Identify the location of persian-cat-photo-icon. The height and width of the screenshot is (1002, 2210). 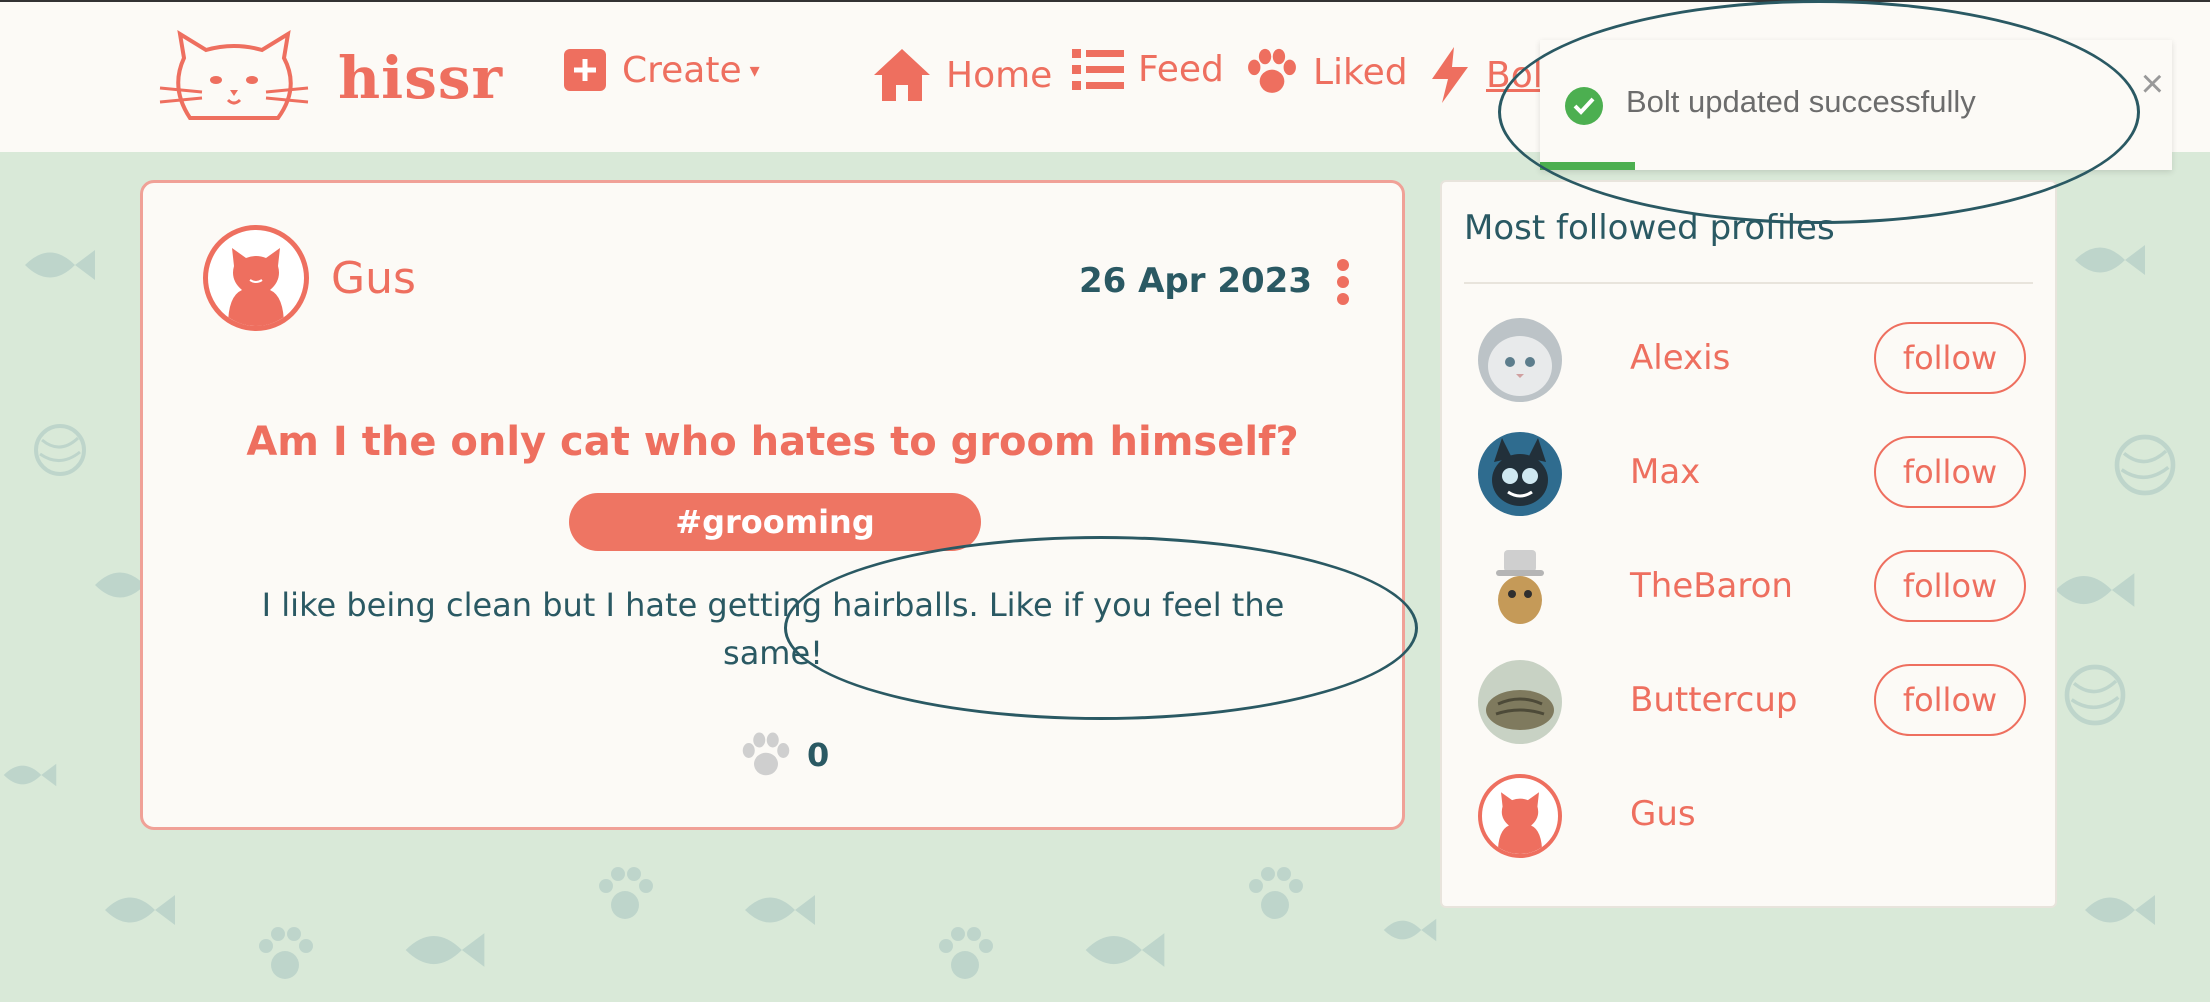
(1520, 360).